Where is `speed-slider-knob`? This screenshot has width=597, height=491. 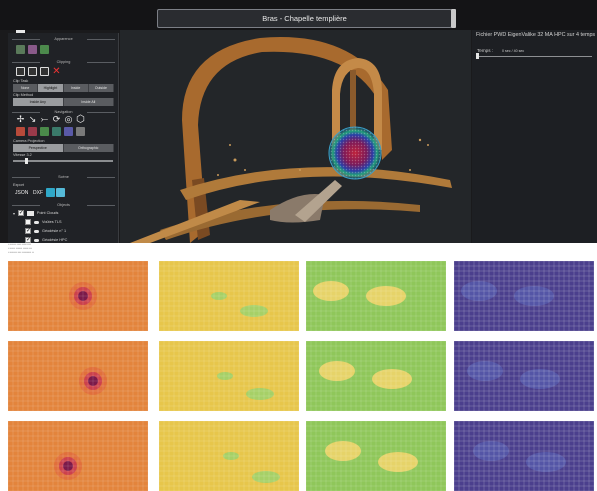 speed-slider-knob is located at coordinates (26, 161).